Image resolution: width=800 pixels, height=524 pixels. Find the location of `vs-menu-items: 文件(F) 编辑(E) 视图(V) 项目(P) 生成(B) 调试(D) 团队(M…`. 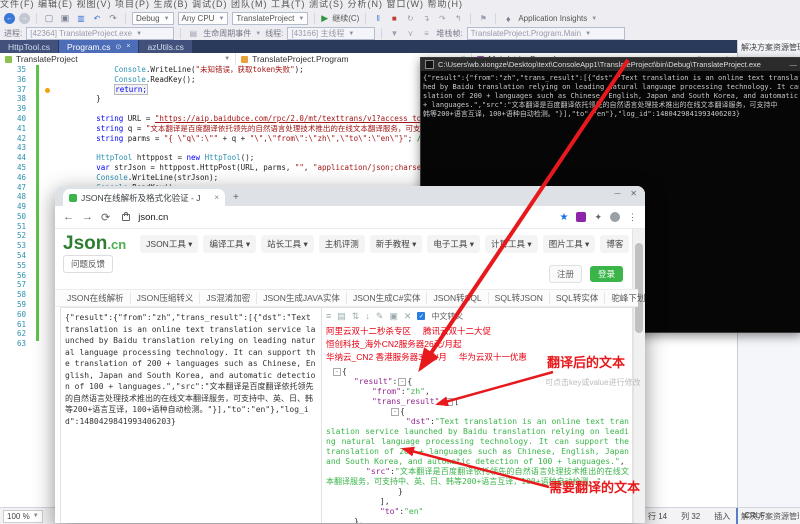

vs-menu-items: 文件(F) 编辑(E) 视图(V) 项目(P) 生成(B) 调试(D) 团队(M… is located at coordinates (231, 4).